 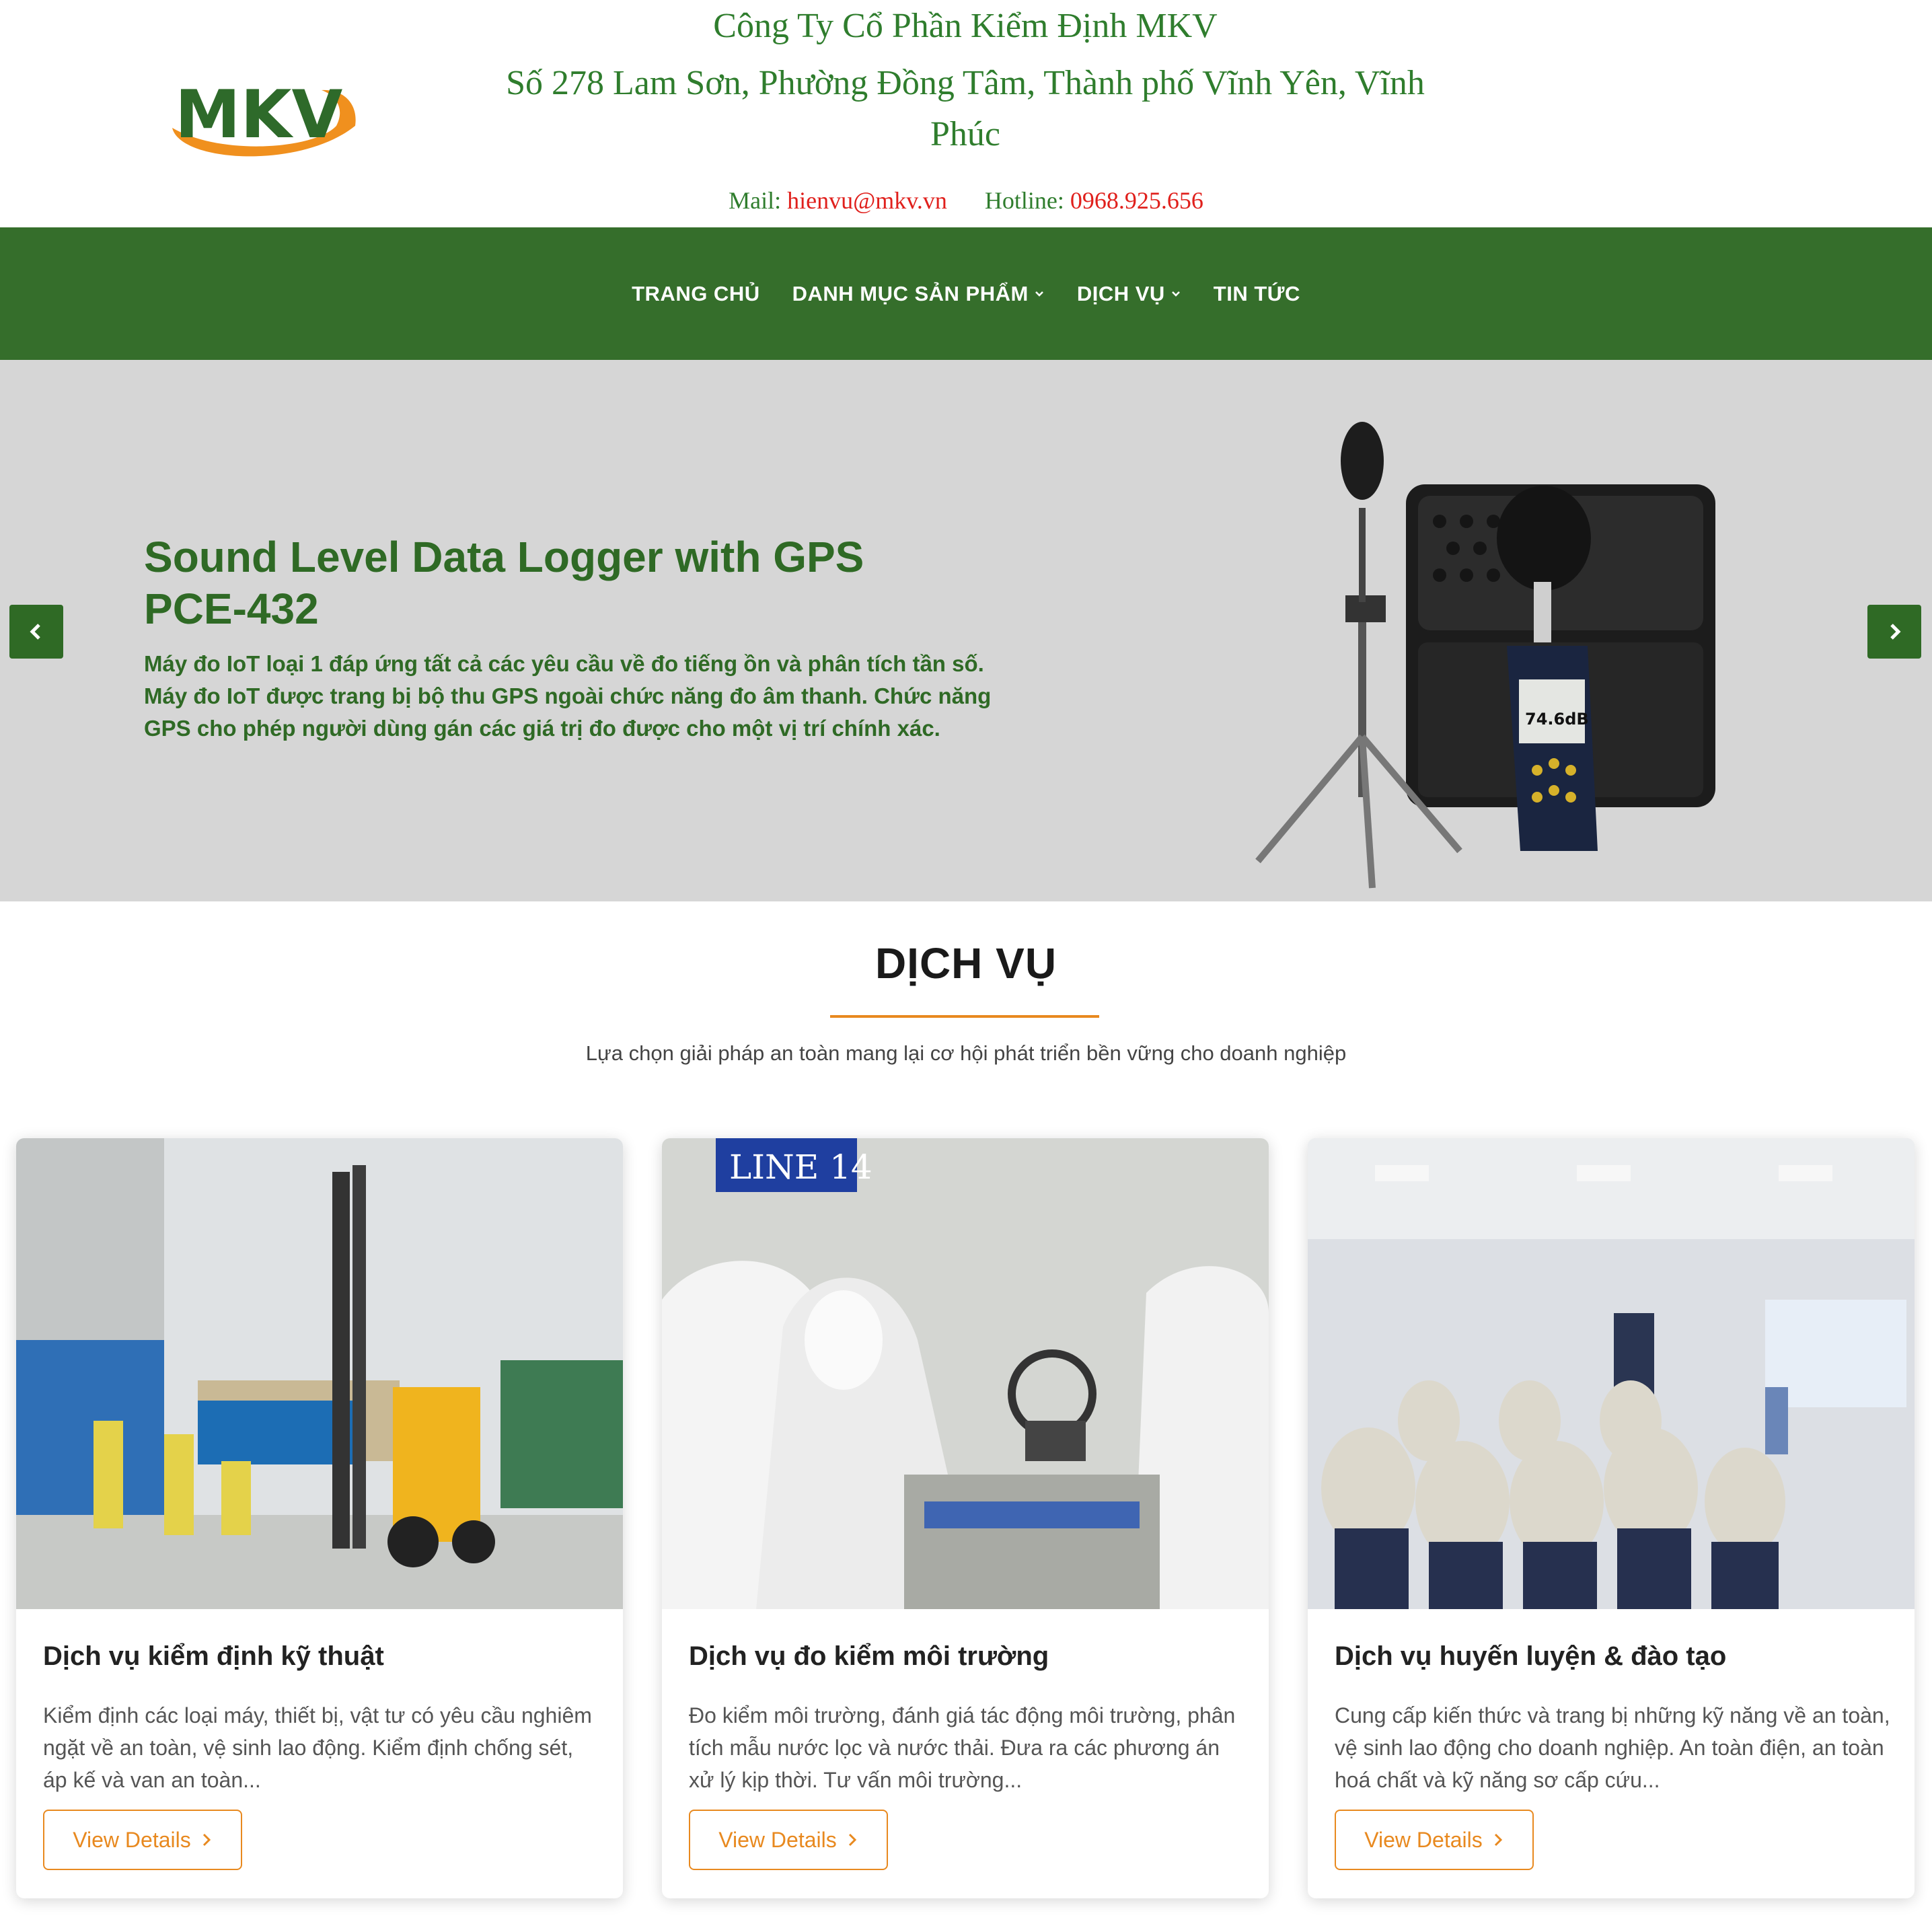 I want to click on svg-text: MKV, so click(x=258, y=115).